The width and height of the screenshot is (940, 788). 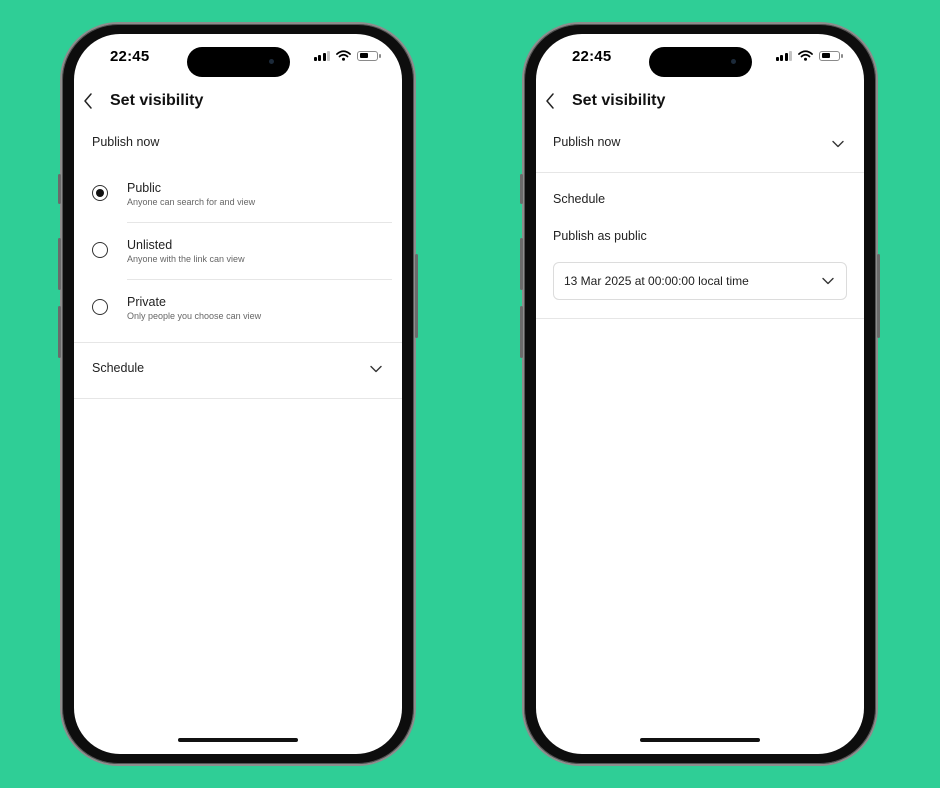 What do you see at coordinates (194, 316) in the screenshot?
I see `option-subtitle: Only people you choose can view` at bounding box center [194, 316].